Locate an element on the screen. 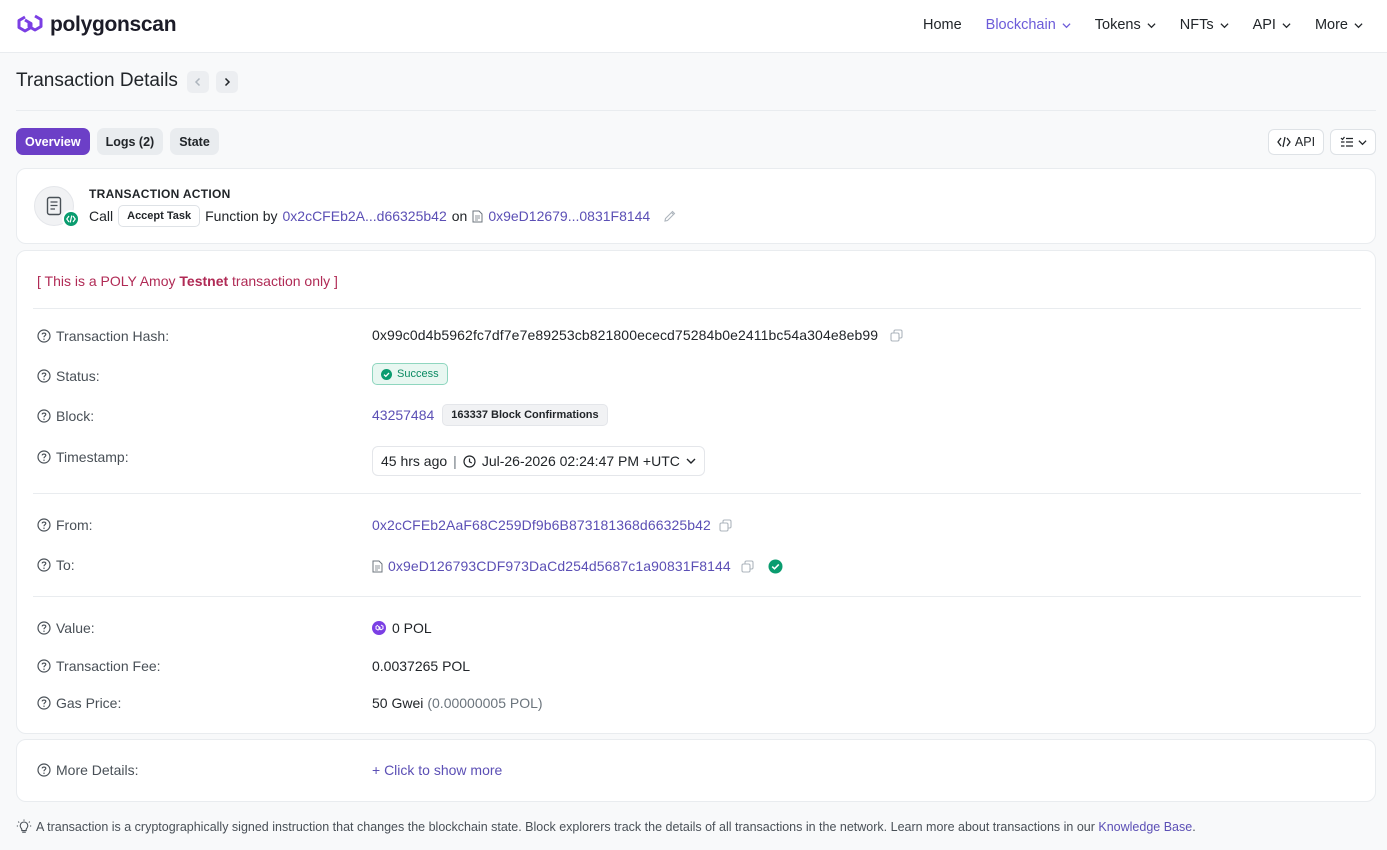 Image resolution: width=1387 pixels, height=850 pixels. nav-nfts: NFTs is located at coordinates (1204, 25).